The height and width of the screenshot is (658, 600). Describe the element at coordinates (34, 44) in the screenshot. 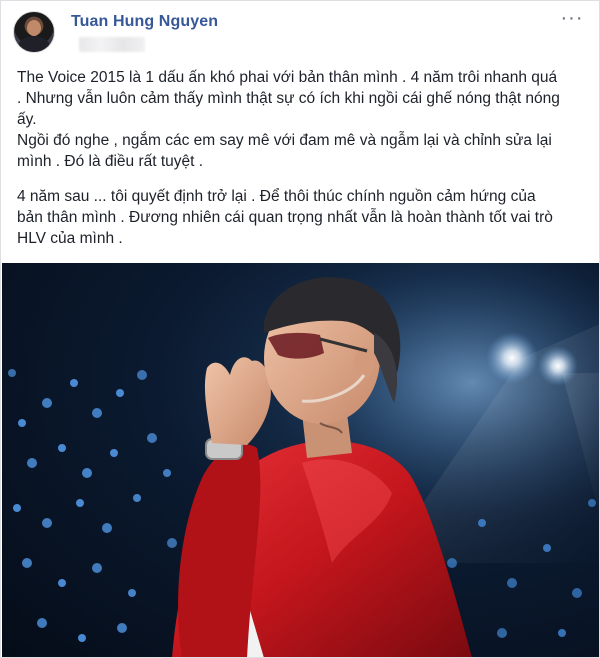

I see `avatar-shoulders` at that location.